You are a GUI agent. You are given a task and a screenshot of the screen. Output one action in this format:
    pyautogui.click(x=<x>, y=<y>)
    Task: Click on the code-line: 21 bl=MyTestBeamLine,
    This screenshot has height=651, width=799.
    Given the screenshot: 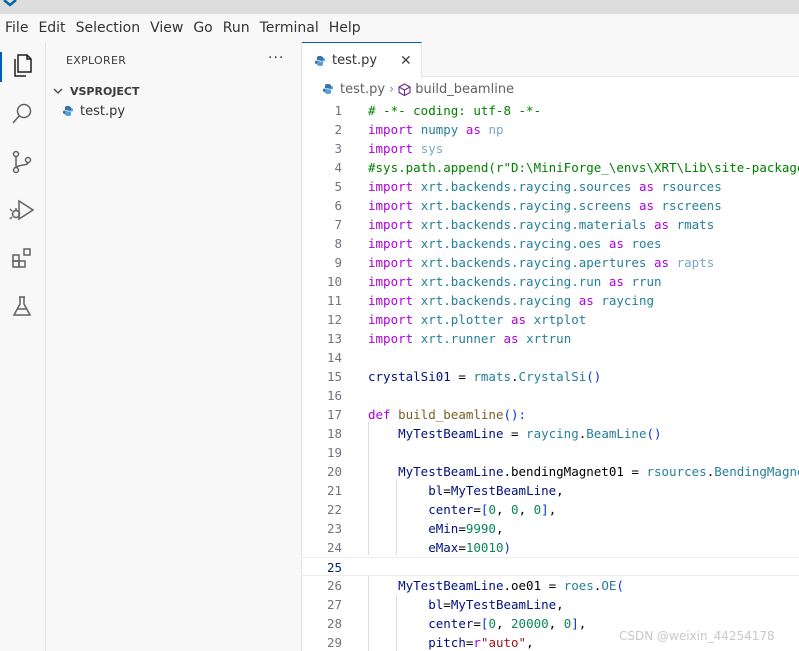 What is the action you would take?
    pyautogui.click(x=550, y=490)
    